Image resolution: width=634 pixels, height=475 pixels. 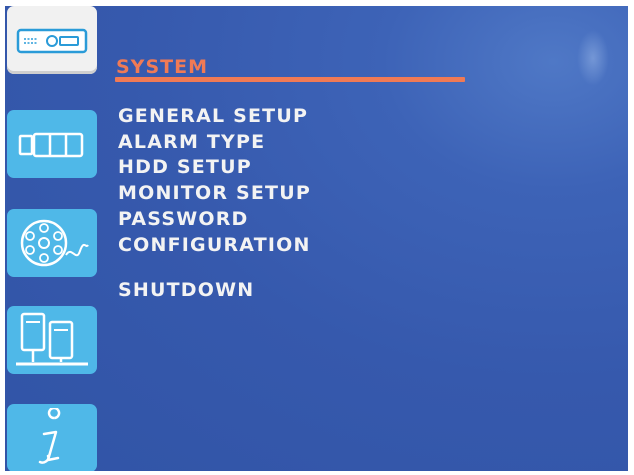 I want to click on network-computers-icon, so click(x=52, y=340).